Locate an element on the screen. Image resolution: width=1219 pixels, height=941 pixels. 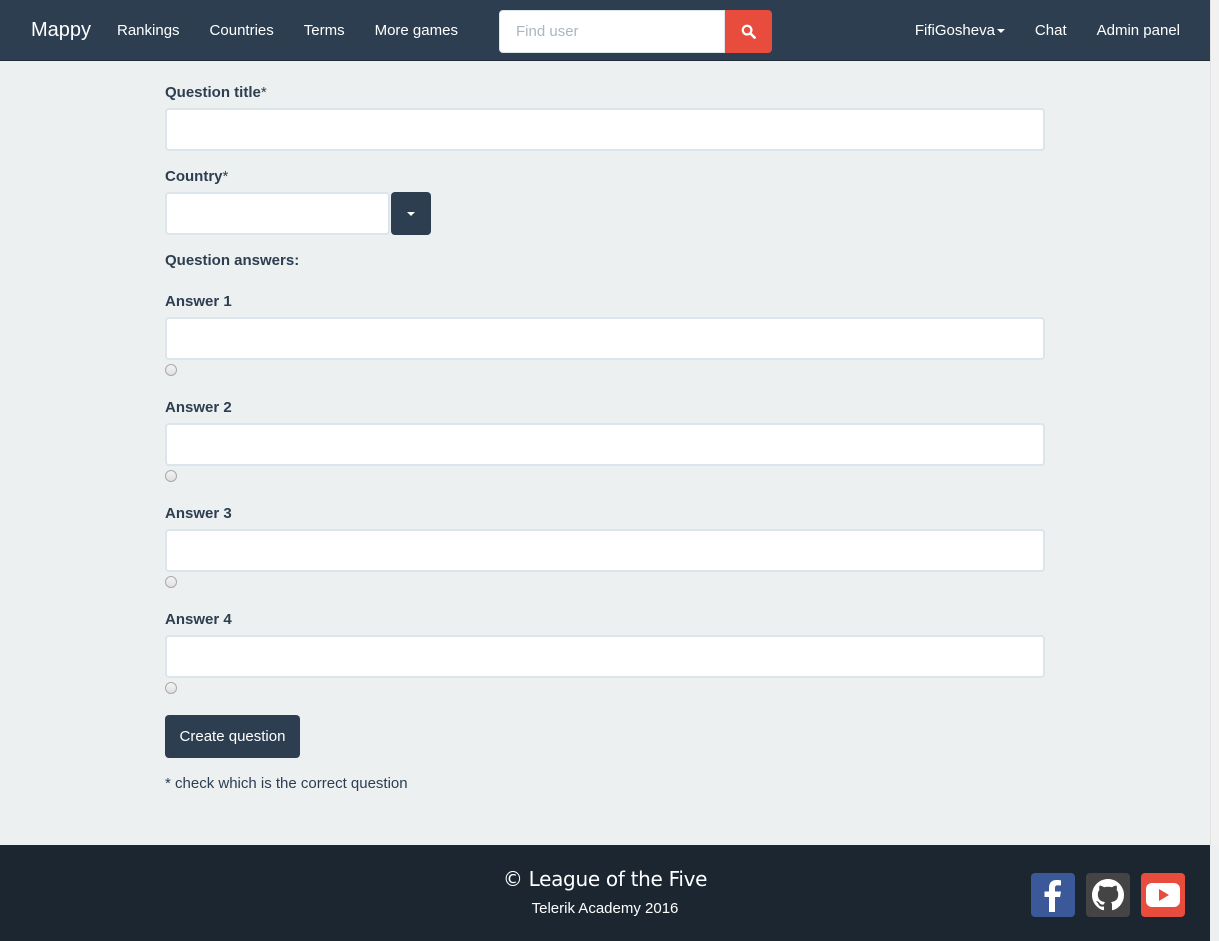
answer-4-input is located at coordinates (605, 656).